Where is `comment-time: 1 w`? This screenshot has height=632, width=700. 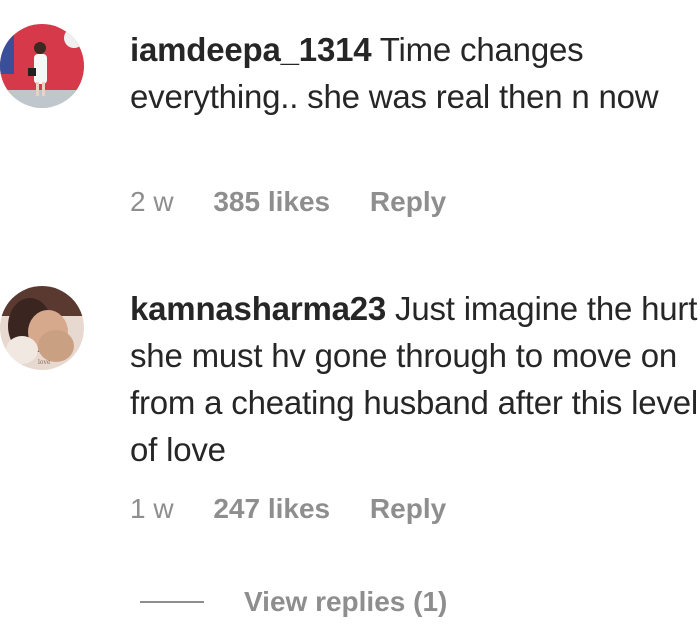
comment-time: 1 w is located at coordinates (152, 508).